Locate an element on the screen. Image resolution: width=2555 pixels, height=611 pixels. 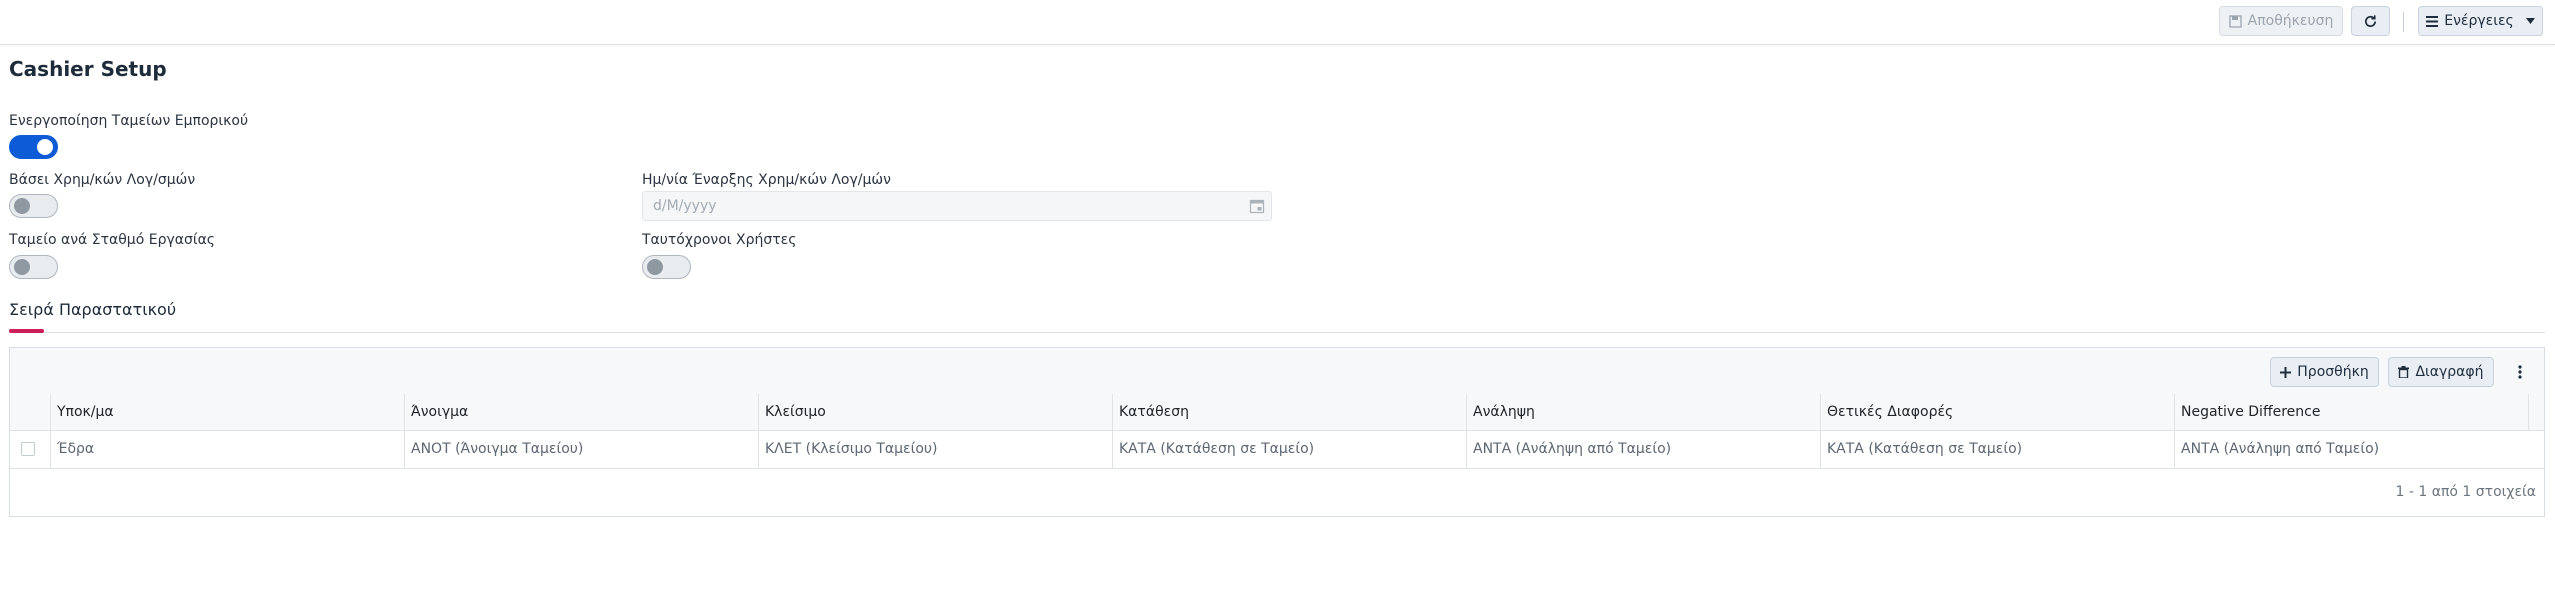
per-workstation-toggle is located at coordinates (33, 267).